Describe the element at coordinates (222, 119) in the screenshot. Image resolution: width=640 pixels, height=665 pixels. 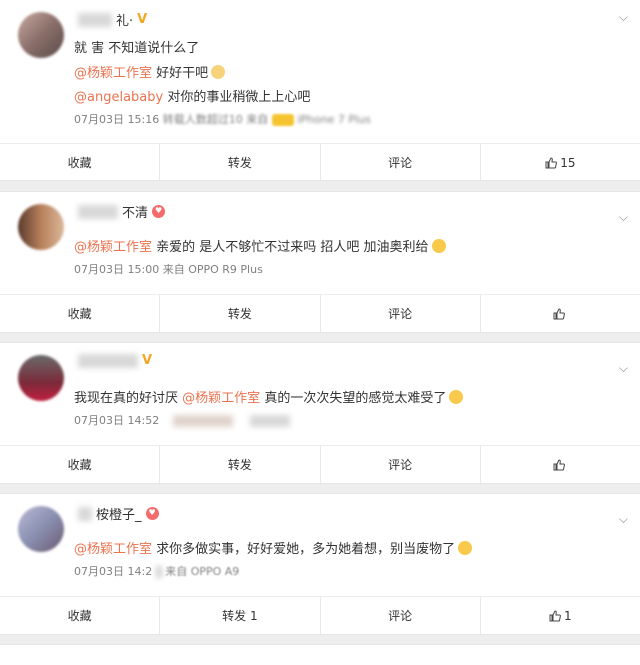
I see `comment-meta: 07月03日 15:16 转载人数超过10 来自 iPhone 7 Plus` at that location.